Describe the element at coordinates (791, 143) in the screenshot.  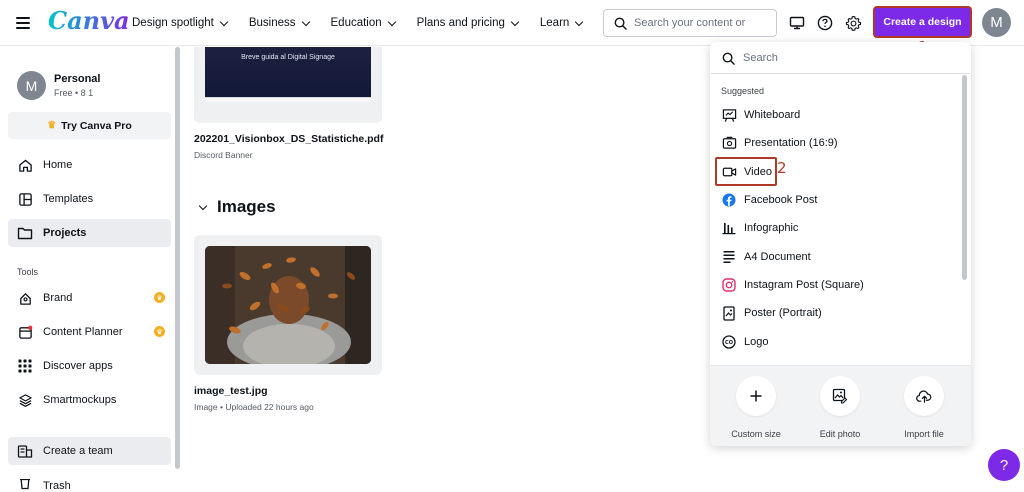
I see `design-type-label: Presentation (16:9)` at that location.